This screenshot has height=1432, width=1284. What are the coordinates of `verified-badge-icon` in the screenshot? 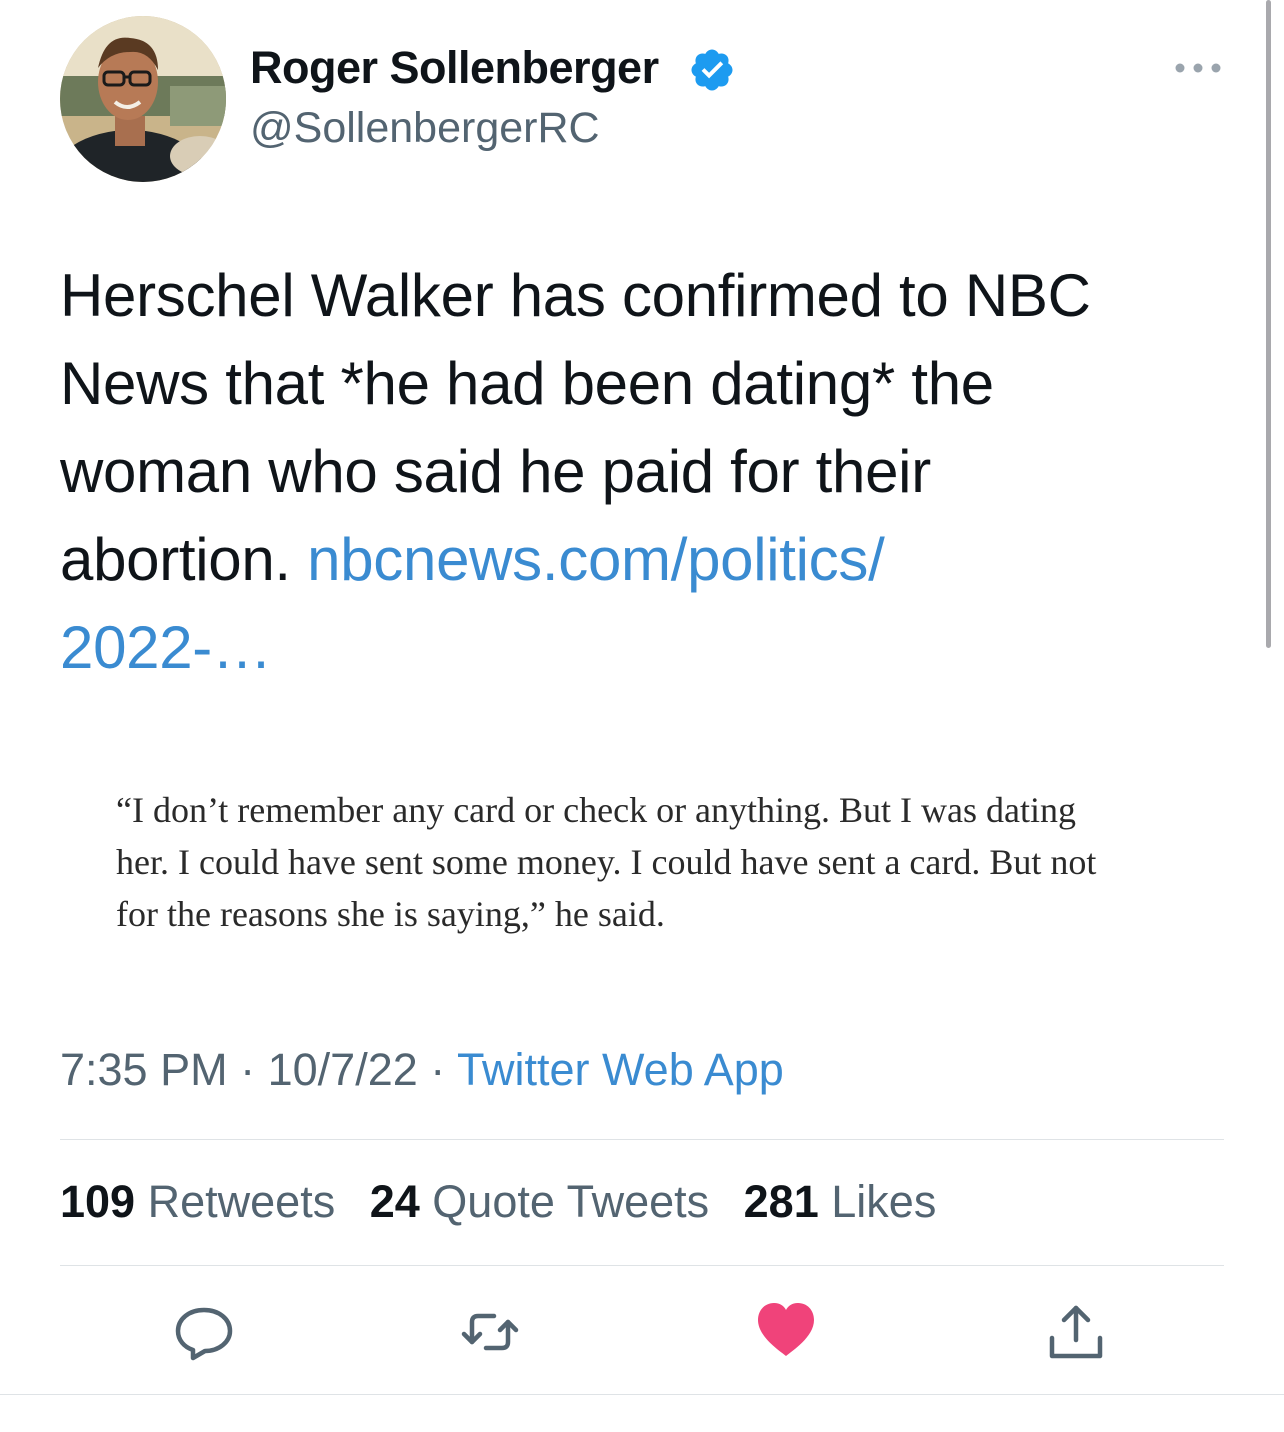 It's located at (712, 70).